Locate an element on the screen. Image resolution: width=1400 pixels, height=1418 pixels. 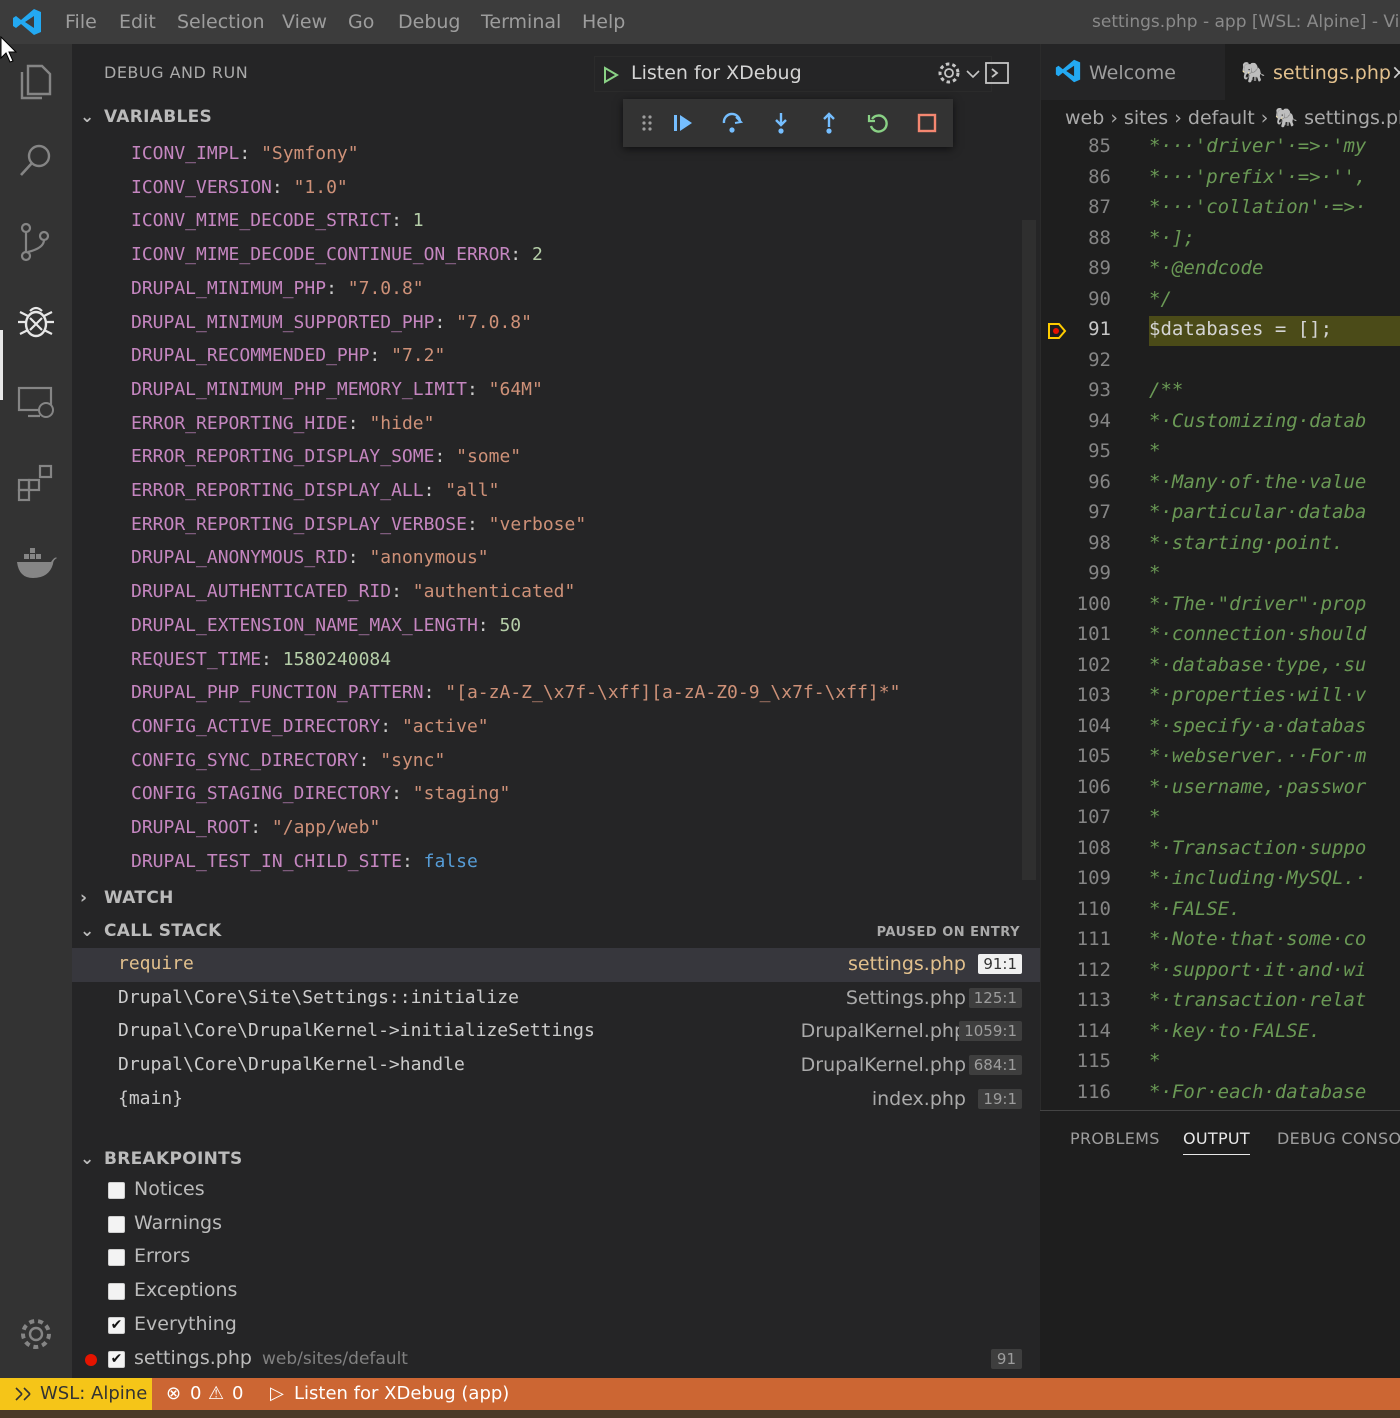
step-out-icon is located at coordinates (829, 123).